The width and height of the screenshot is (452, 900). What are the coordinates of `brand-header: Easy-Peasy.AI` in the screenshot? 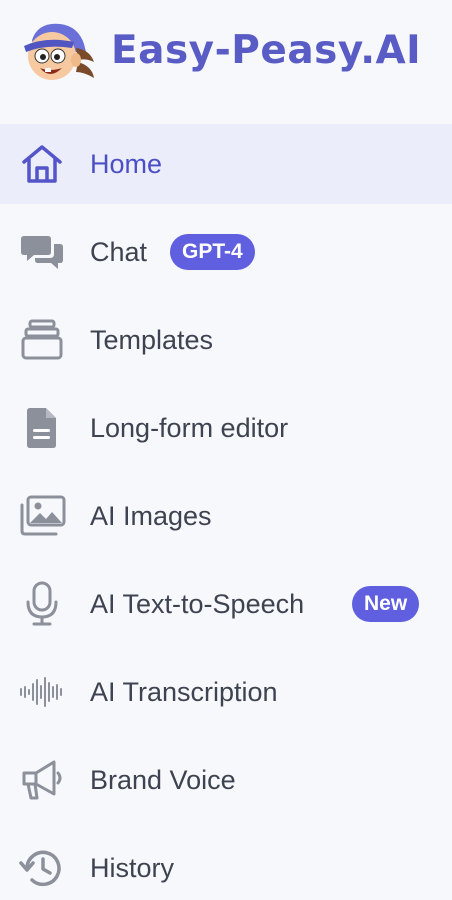 It's located at (226, 55).